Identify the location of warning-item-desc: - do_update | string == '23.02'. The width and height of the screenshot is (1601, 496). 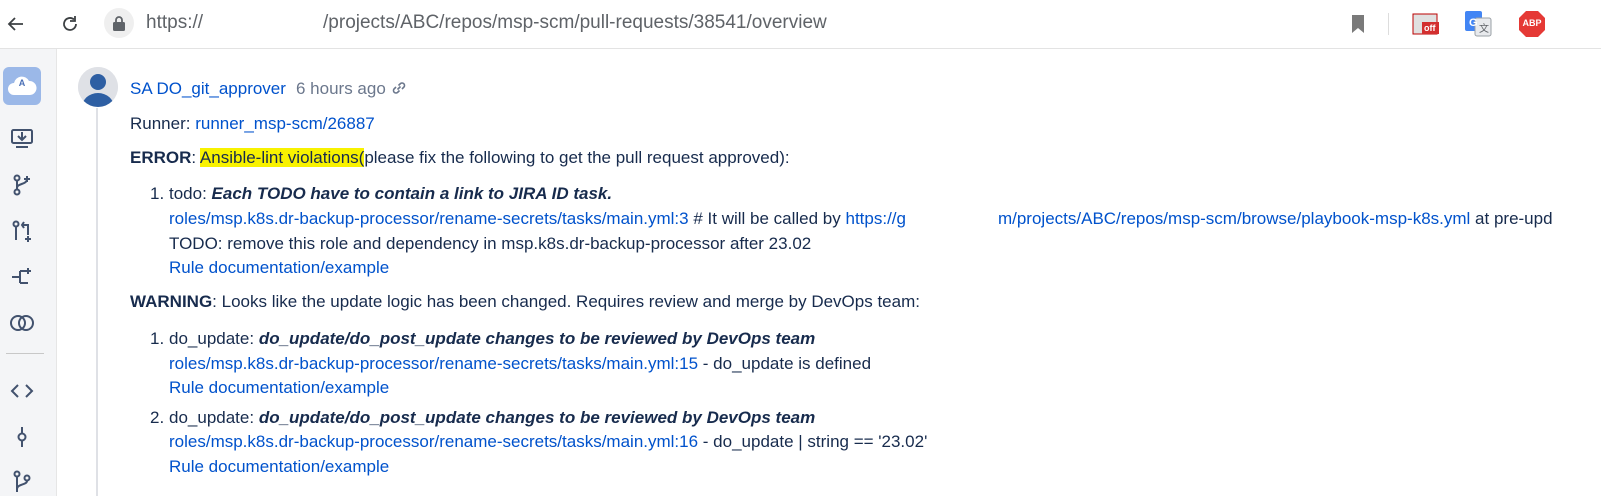
(813, 441).